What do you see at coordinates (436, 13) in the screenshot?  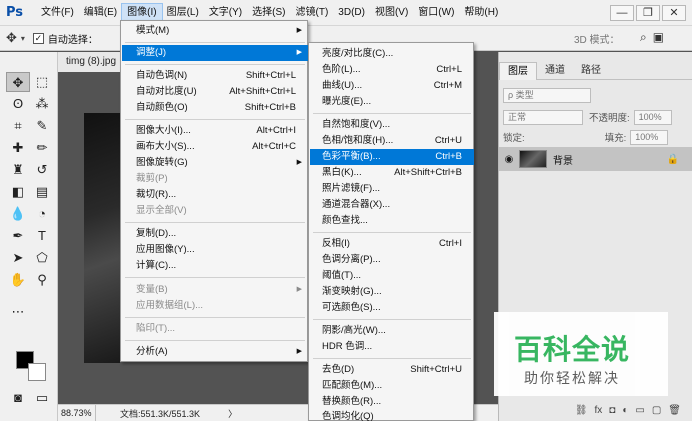 I see `menu-window: 窗口(W)` at bounding box center [436, 13].